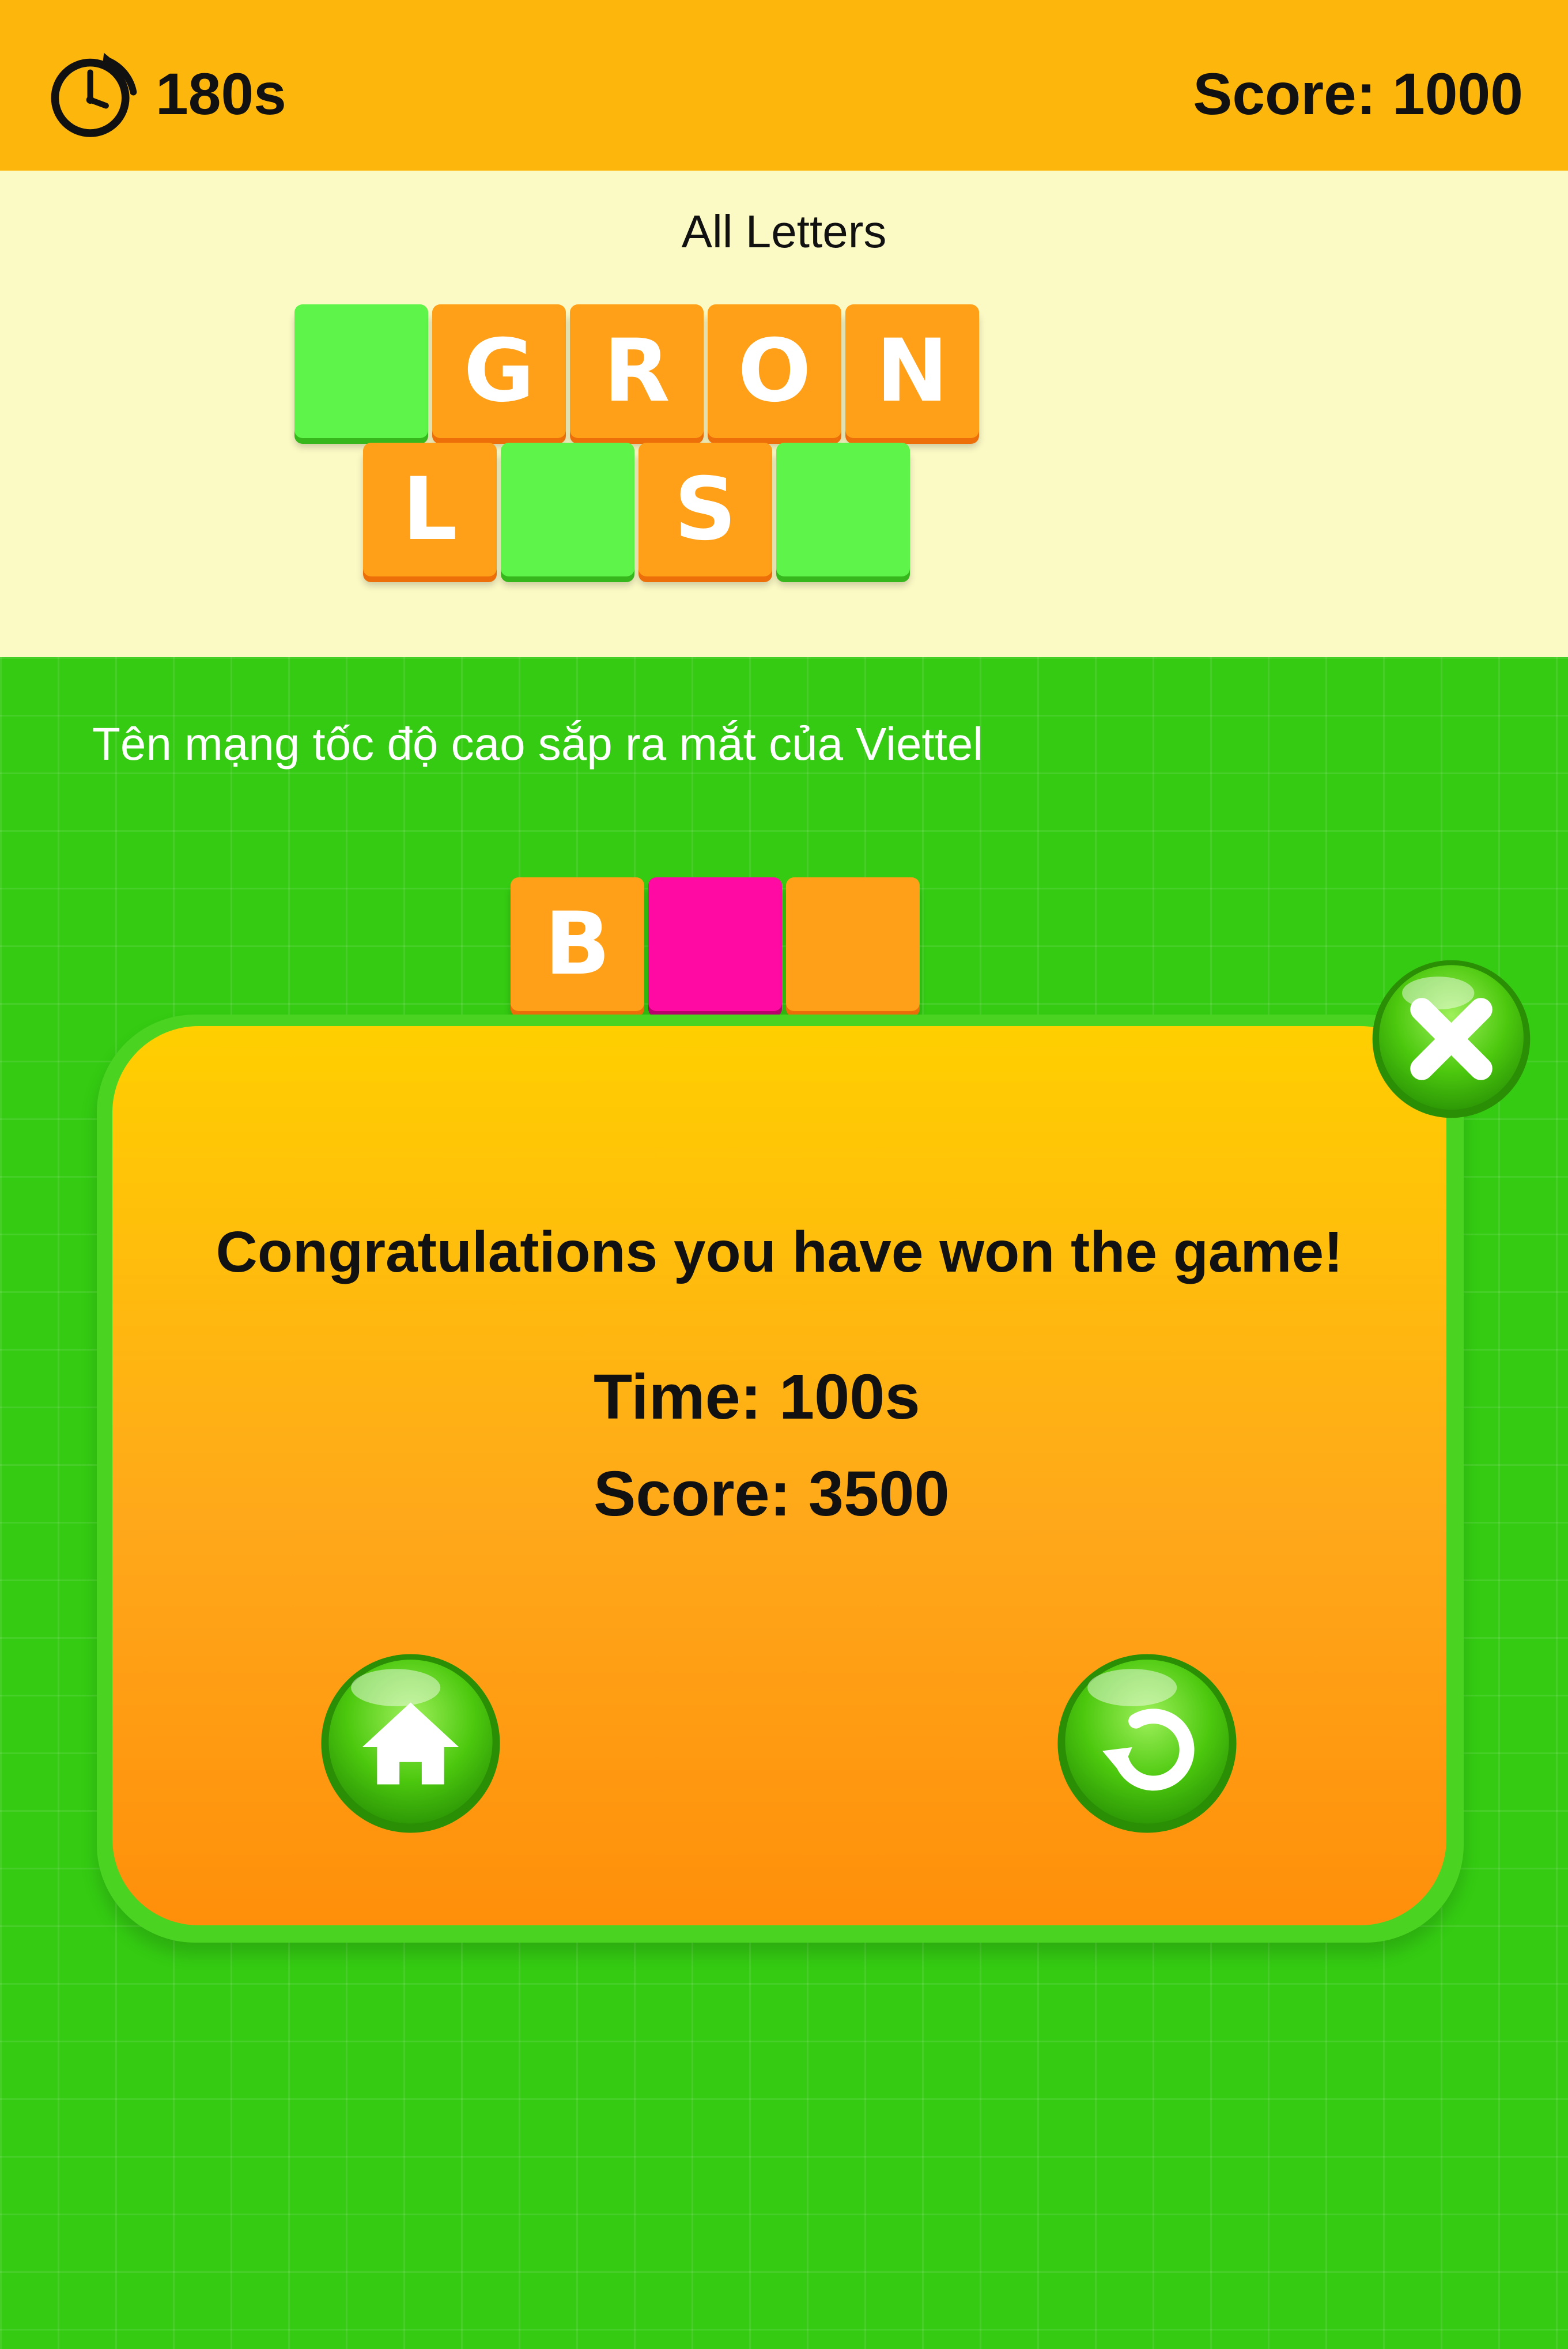 Image resolution: width=1568 pixels, height=2349 pixels. Describe the element at coordinates (430, 510) in the screenshot. I see `letter-tile: L` at that location.